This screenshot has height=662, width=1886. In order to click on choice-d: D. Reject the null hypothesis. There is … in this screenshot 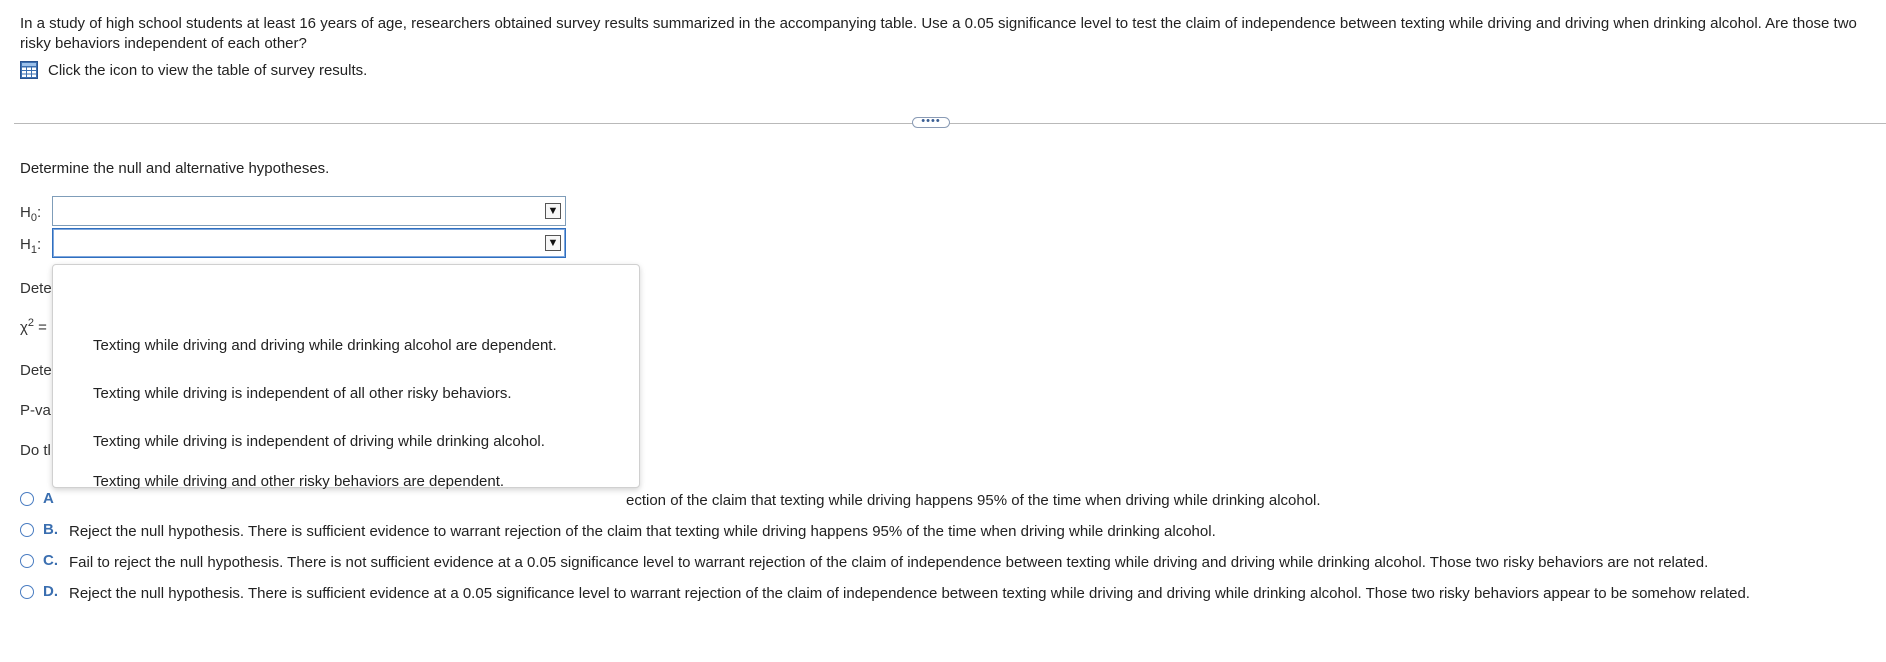, I will do `click(940, 593)`.